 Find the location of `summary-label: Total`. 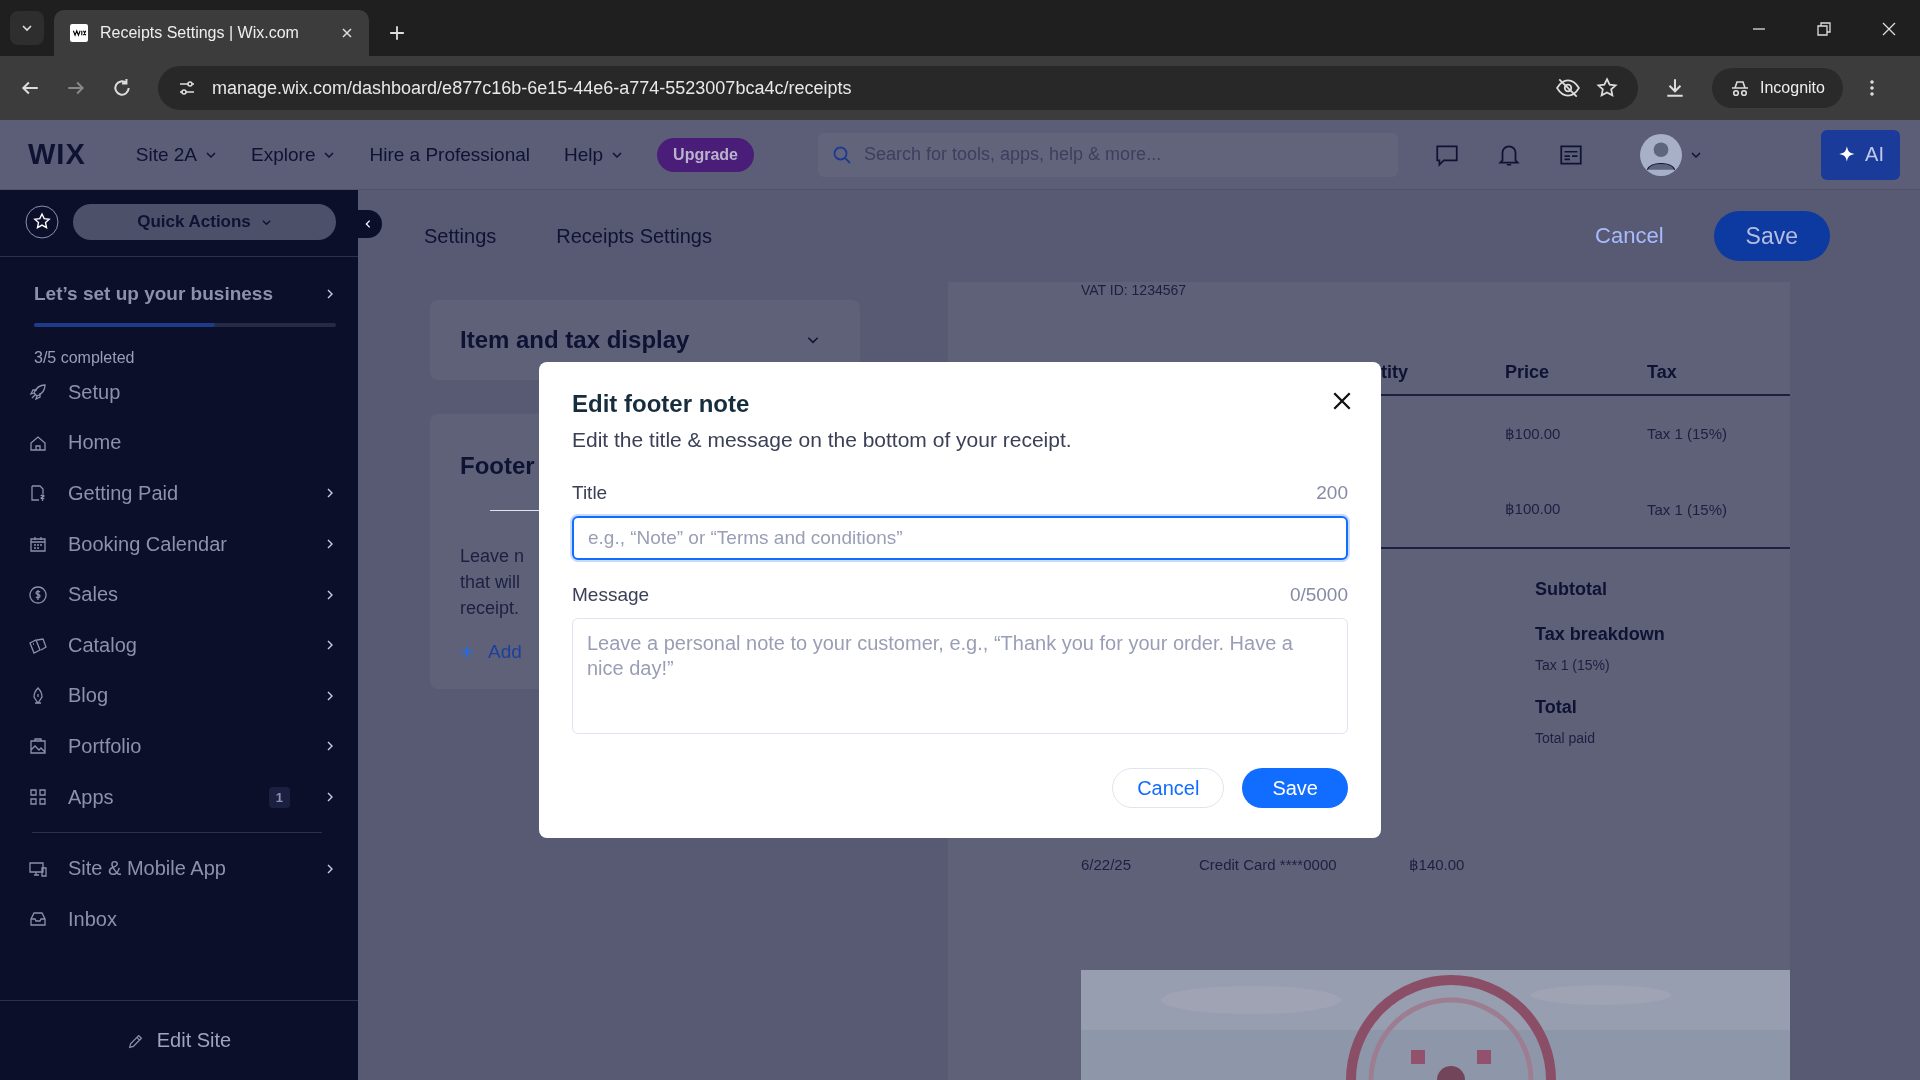

summary-label: Total is located at coordinates (1556, 707).